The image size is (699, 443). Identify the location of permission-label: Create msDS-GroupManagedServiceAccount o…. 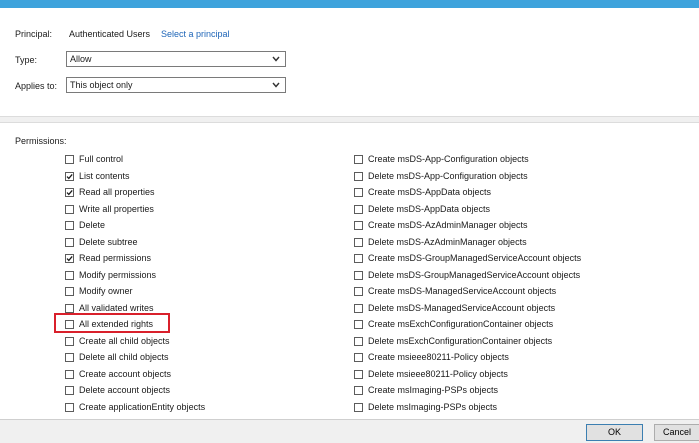
(475, 258).